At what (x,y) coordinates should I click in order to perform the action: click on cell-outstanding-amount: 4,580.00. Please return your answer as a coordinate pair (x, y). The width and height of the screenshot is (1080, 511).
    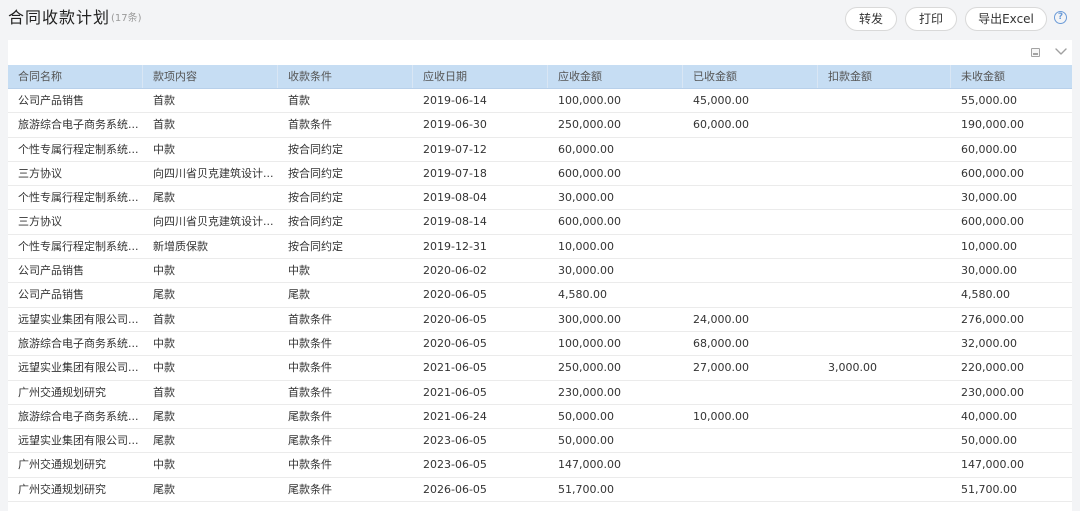
    Looking at the image, I should click on (985, 295).